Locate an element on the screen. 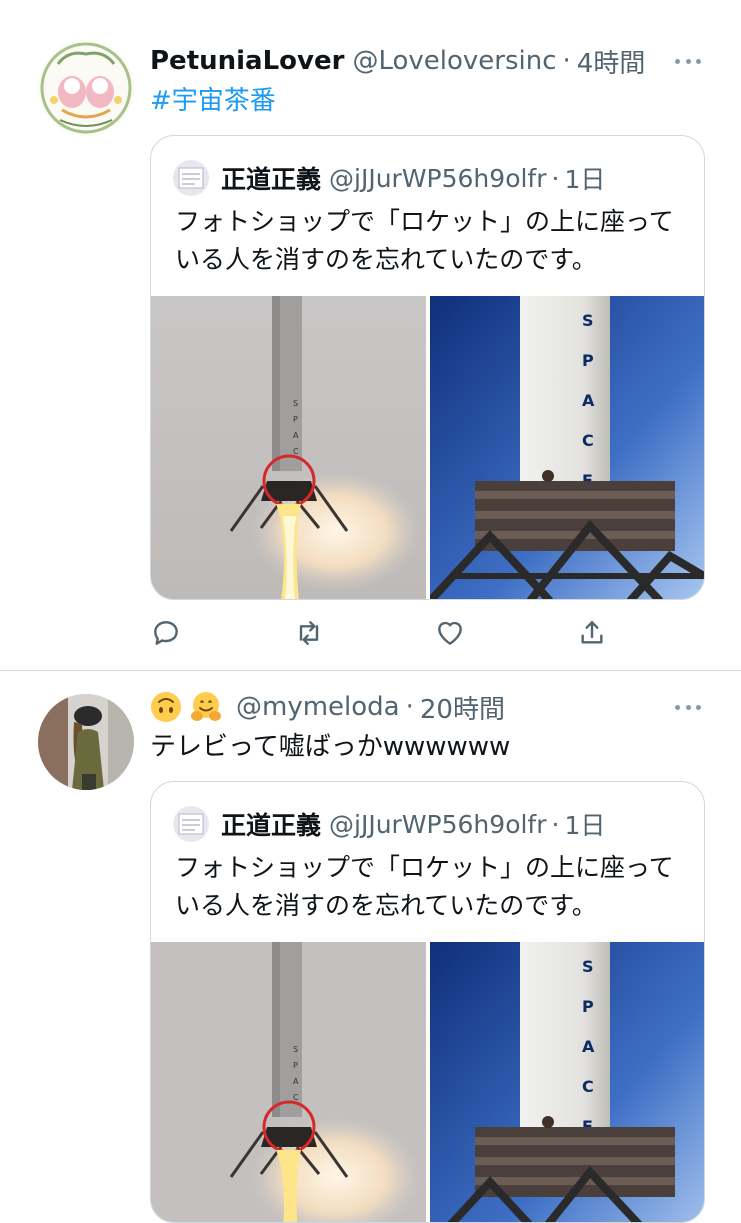 Image resolution: width=741 pixels, height=1223 pixels. reply-icon is located at coordinates (166, 633).